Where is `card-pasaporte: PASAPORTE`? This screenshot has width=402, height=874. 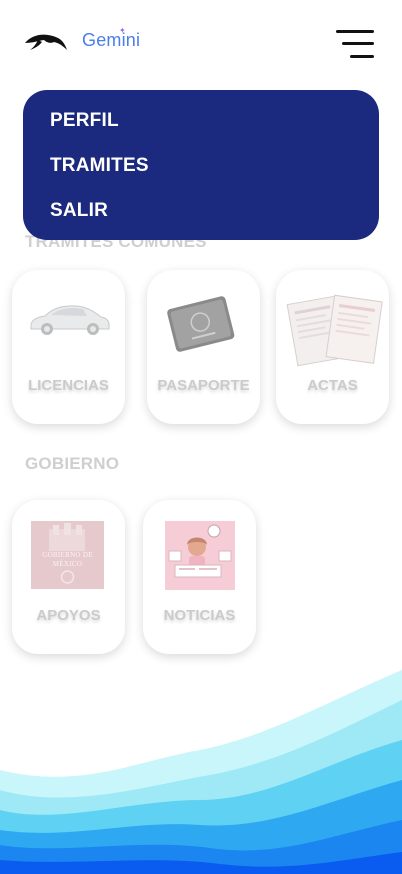 card-pasaporte: PASAPORTE is located at coordinates (203, 347).